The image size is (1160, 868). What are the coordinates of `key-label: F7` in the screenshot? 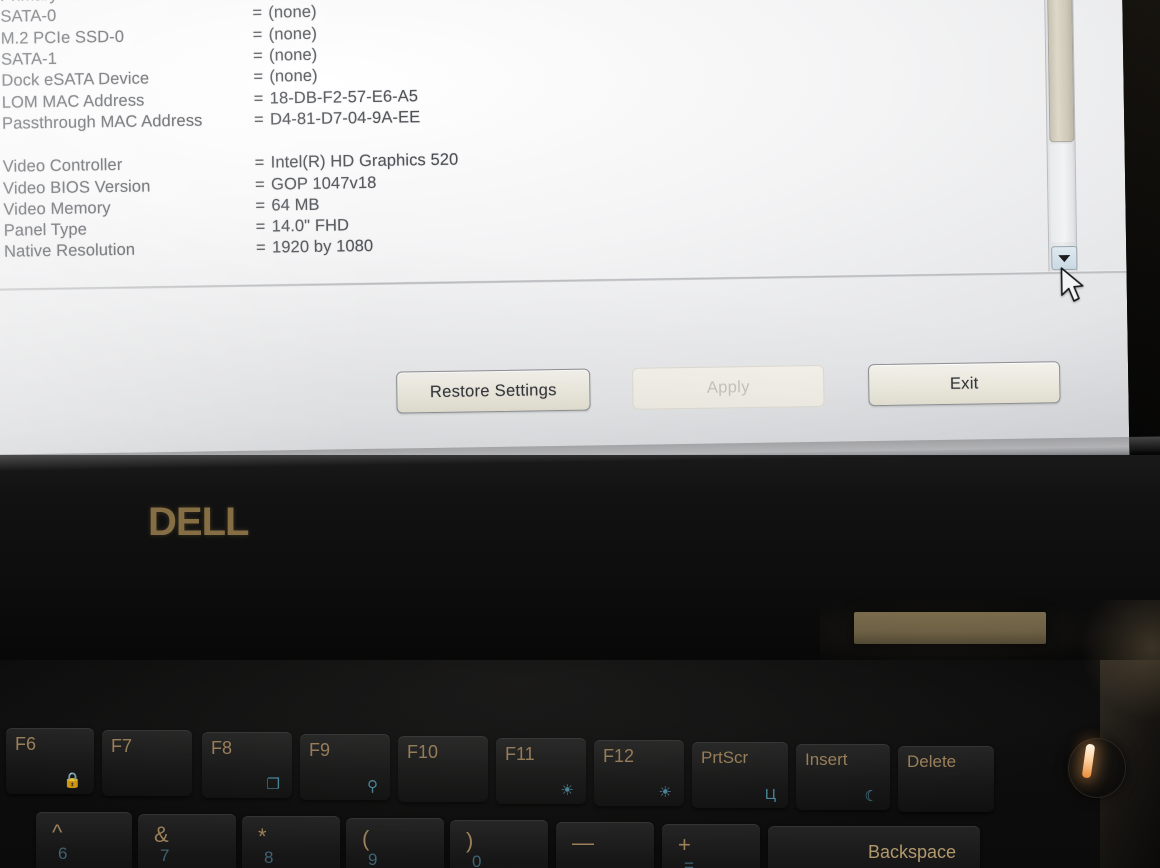 It's located at (122, 746).